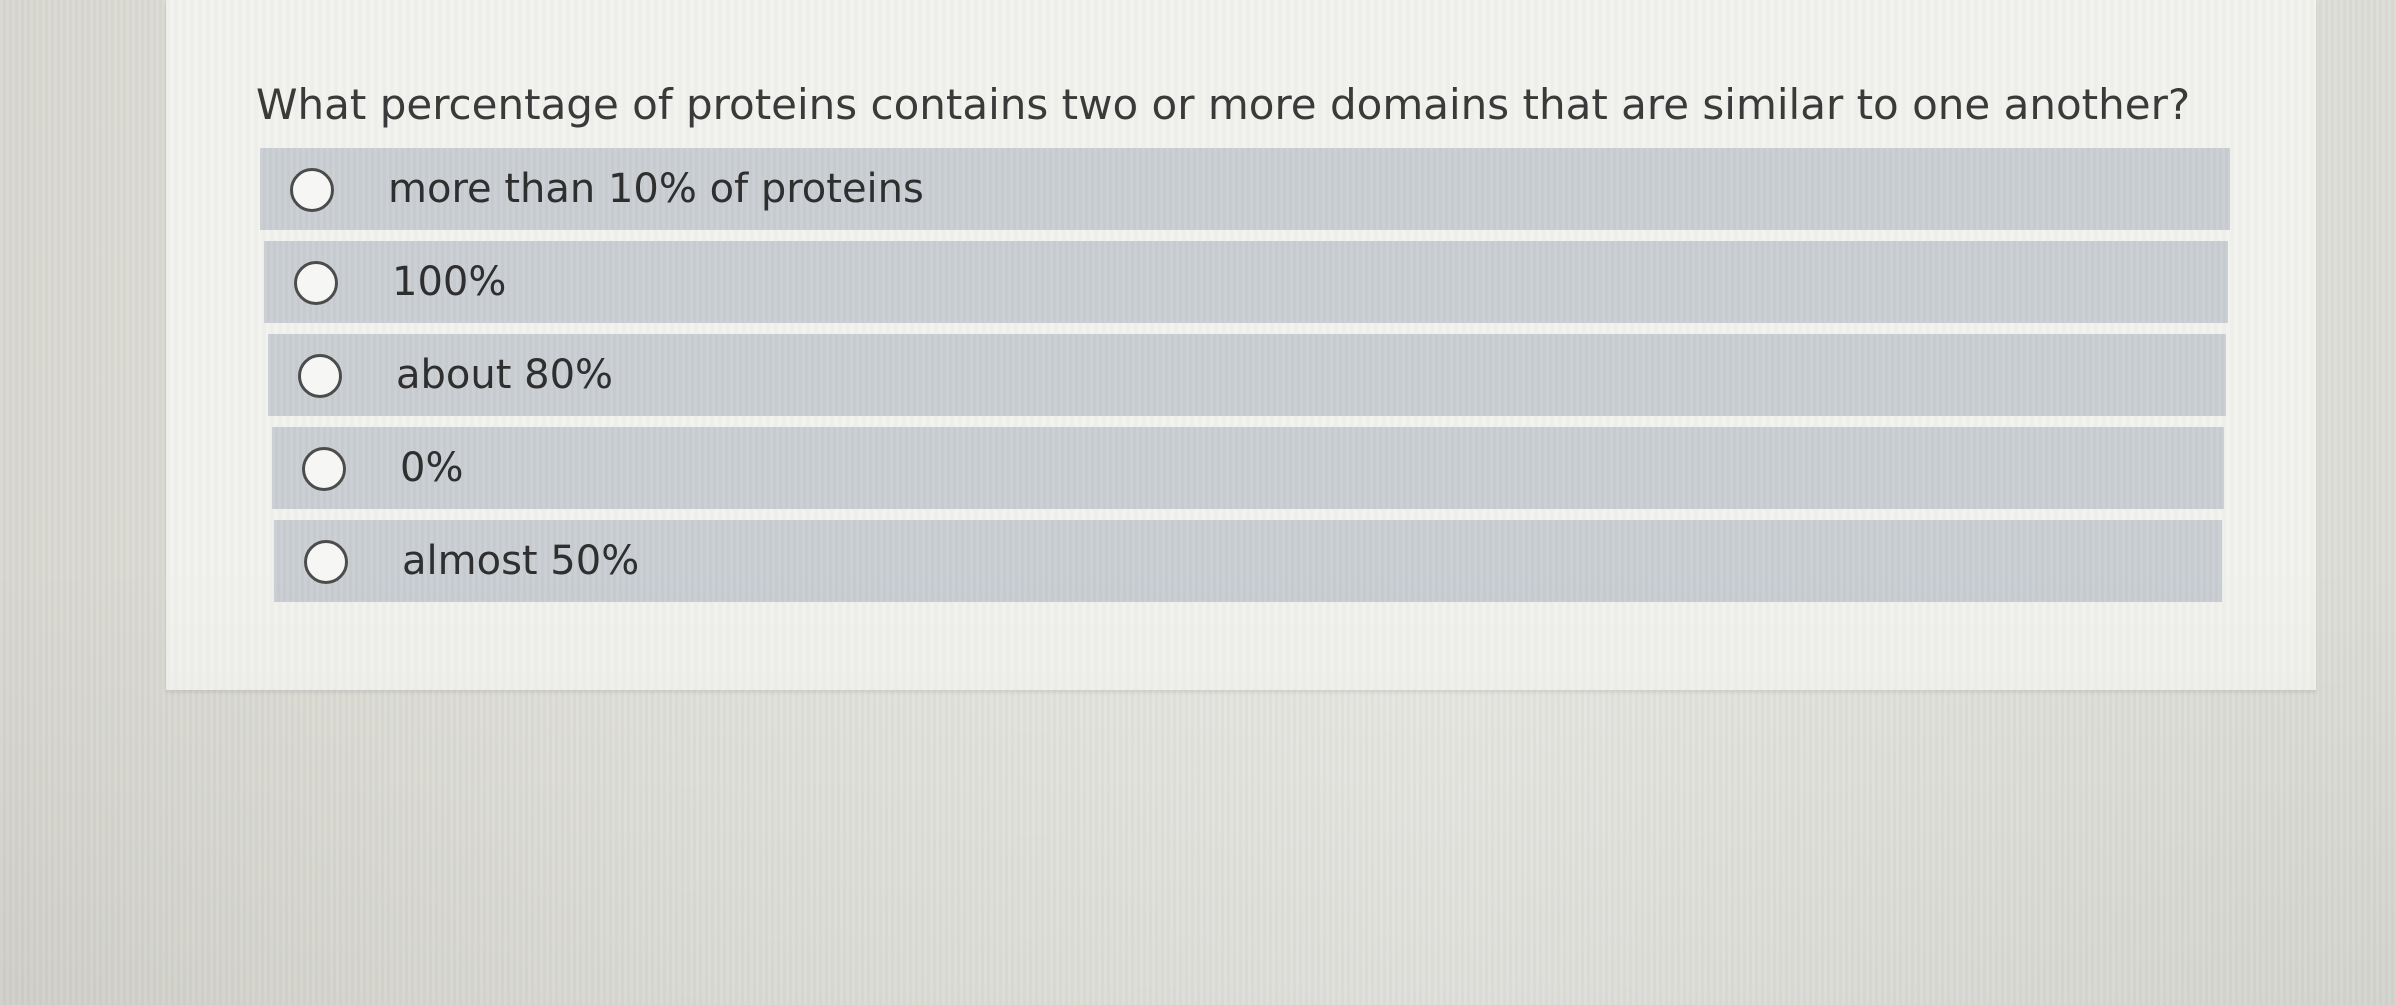  What do you see at coordinates (521, 561) in the screenshot?
I see `option-label: almost 50%` at bounding box center [521, 561].